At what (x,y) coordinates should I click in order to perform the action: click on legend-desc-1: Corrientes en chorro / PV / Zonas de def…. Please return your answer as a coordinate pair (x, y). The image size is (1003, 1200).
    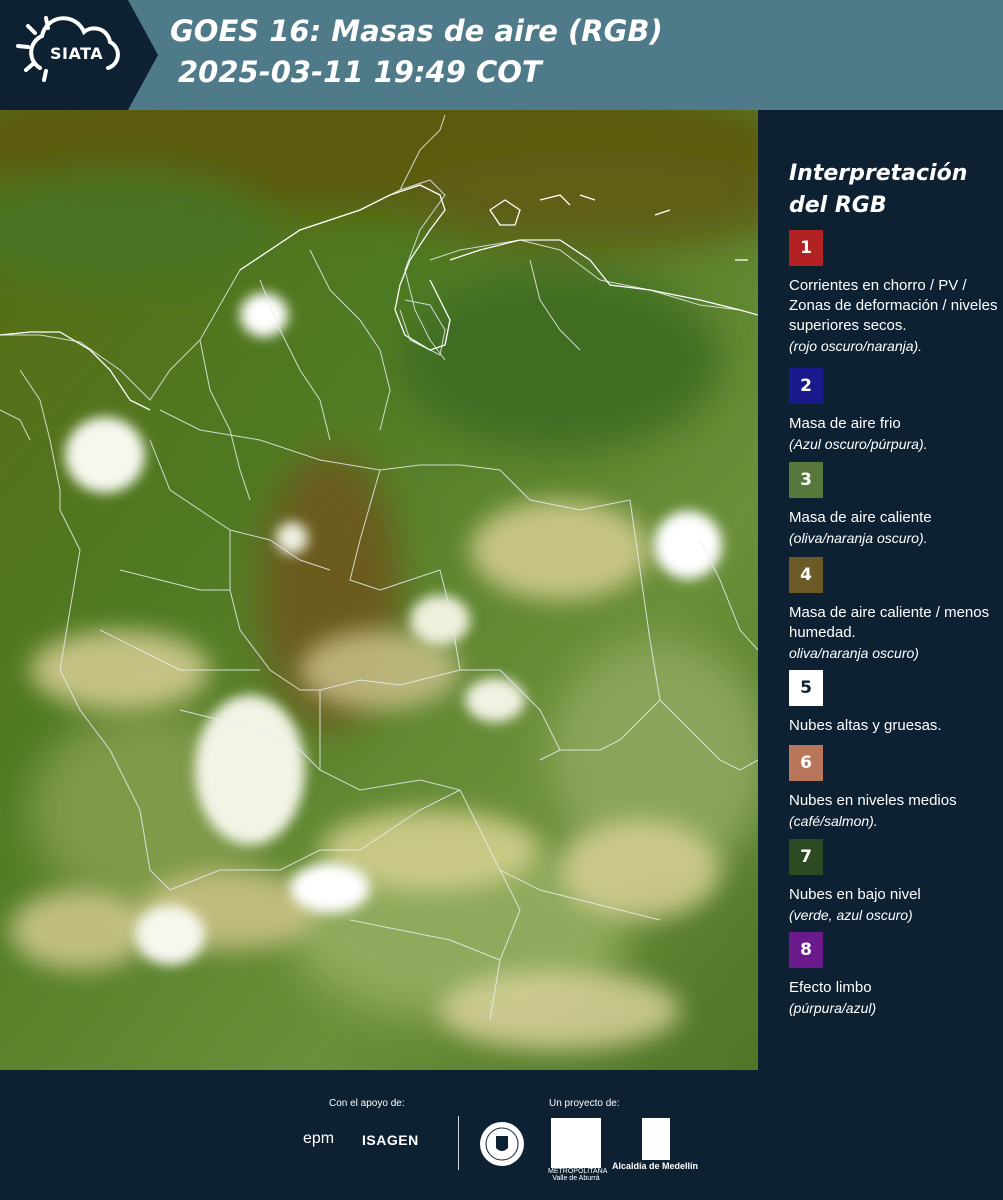
    Looking at the image, I should click on (893, 305).